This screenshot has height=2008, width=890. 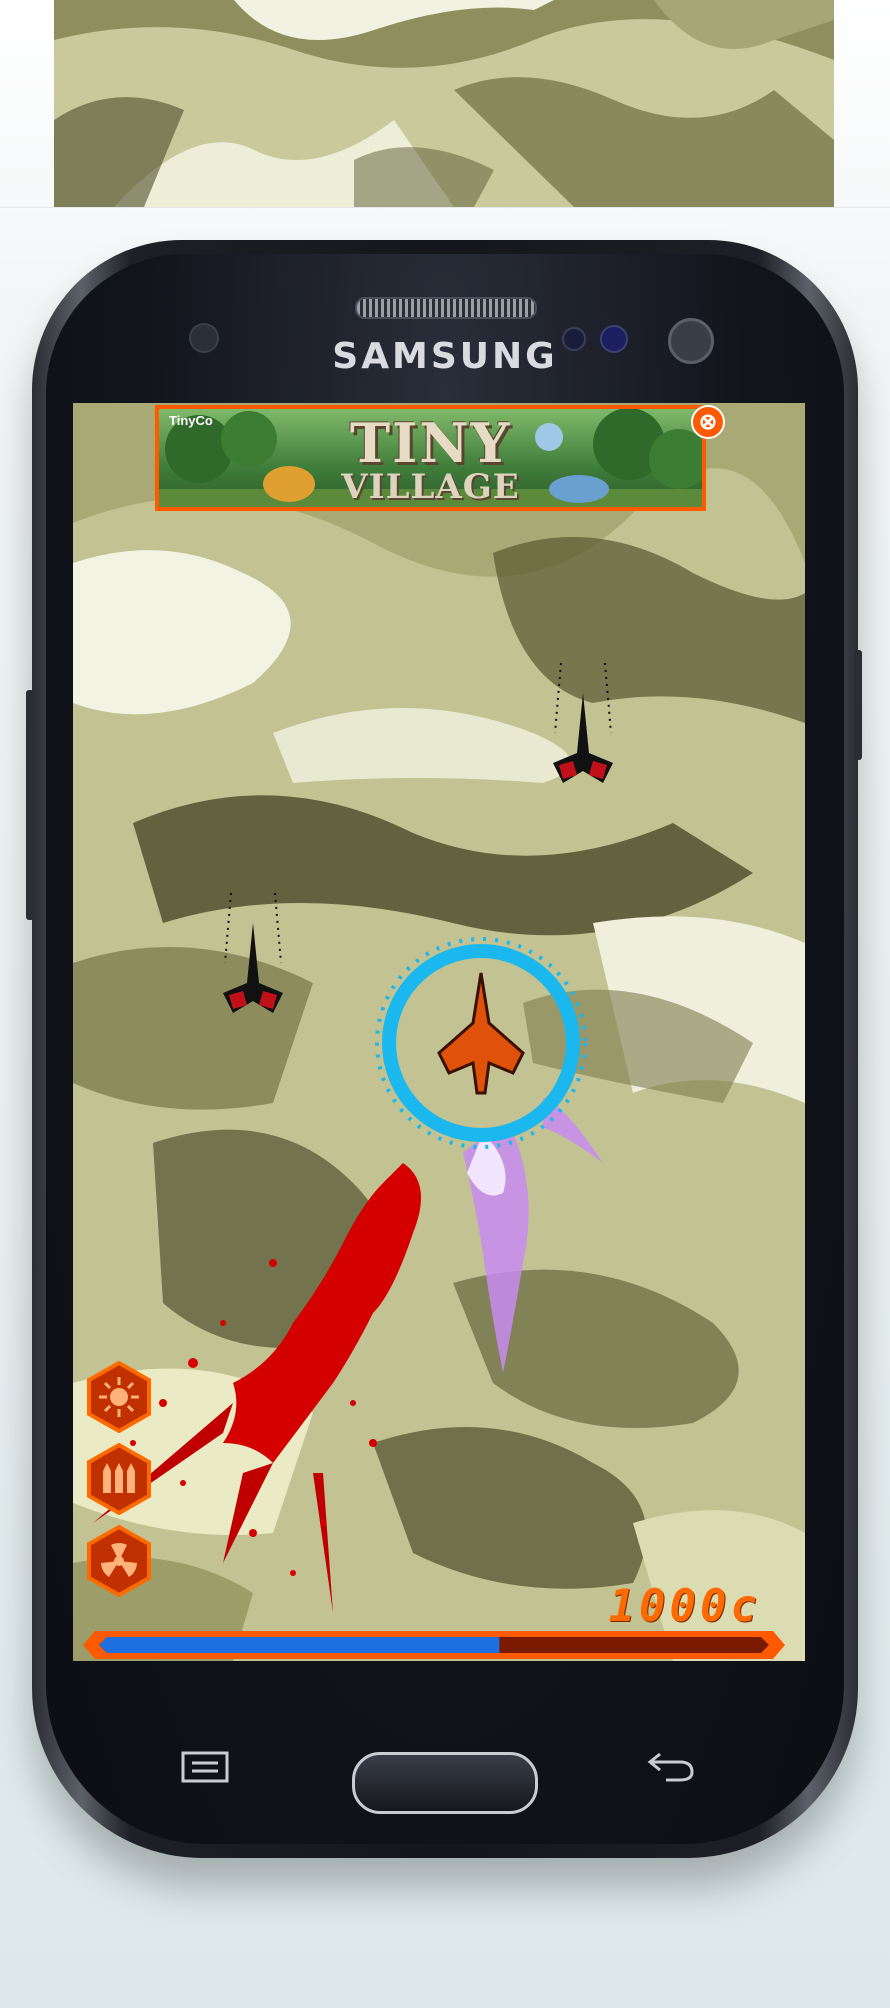 I want to click on player-ship, so click(x=489, y=1155).